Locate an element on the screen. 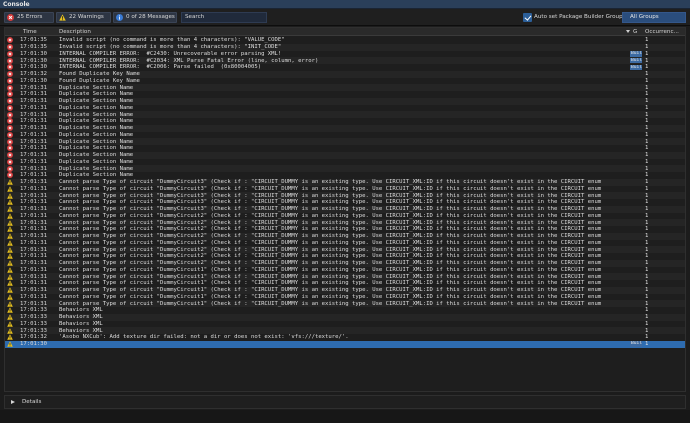  column-header-description: Description is located at coordinates (75, 32).